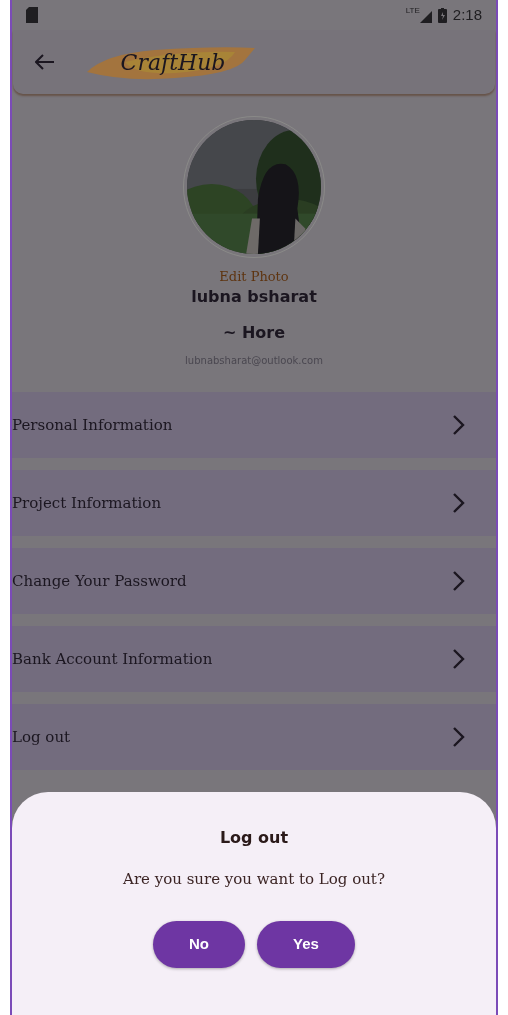  I want to click on dialog-message: Are you sure you want to Log out?, so click(254, 879).